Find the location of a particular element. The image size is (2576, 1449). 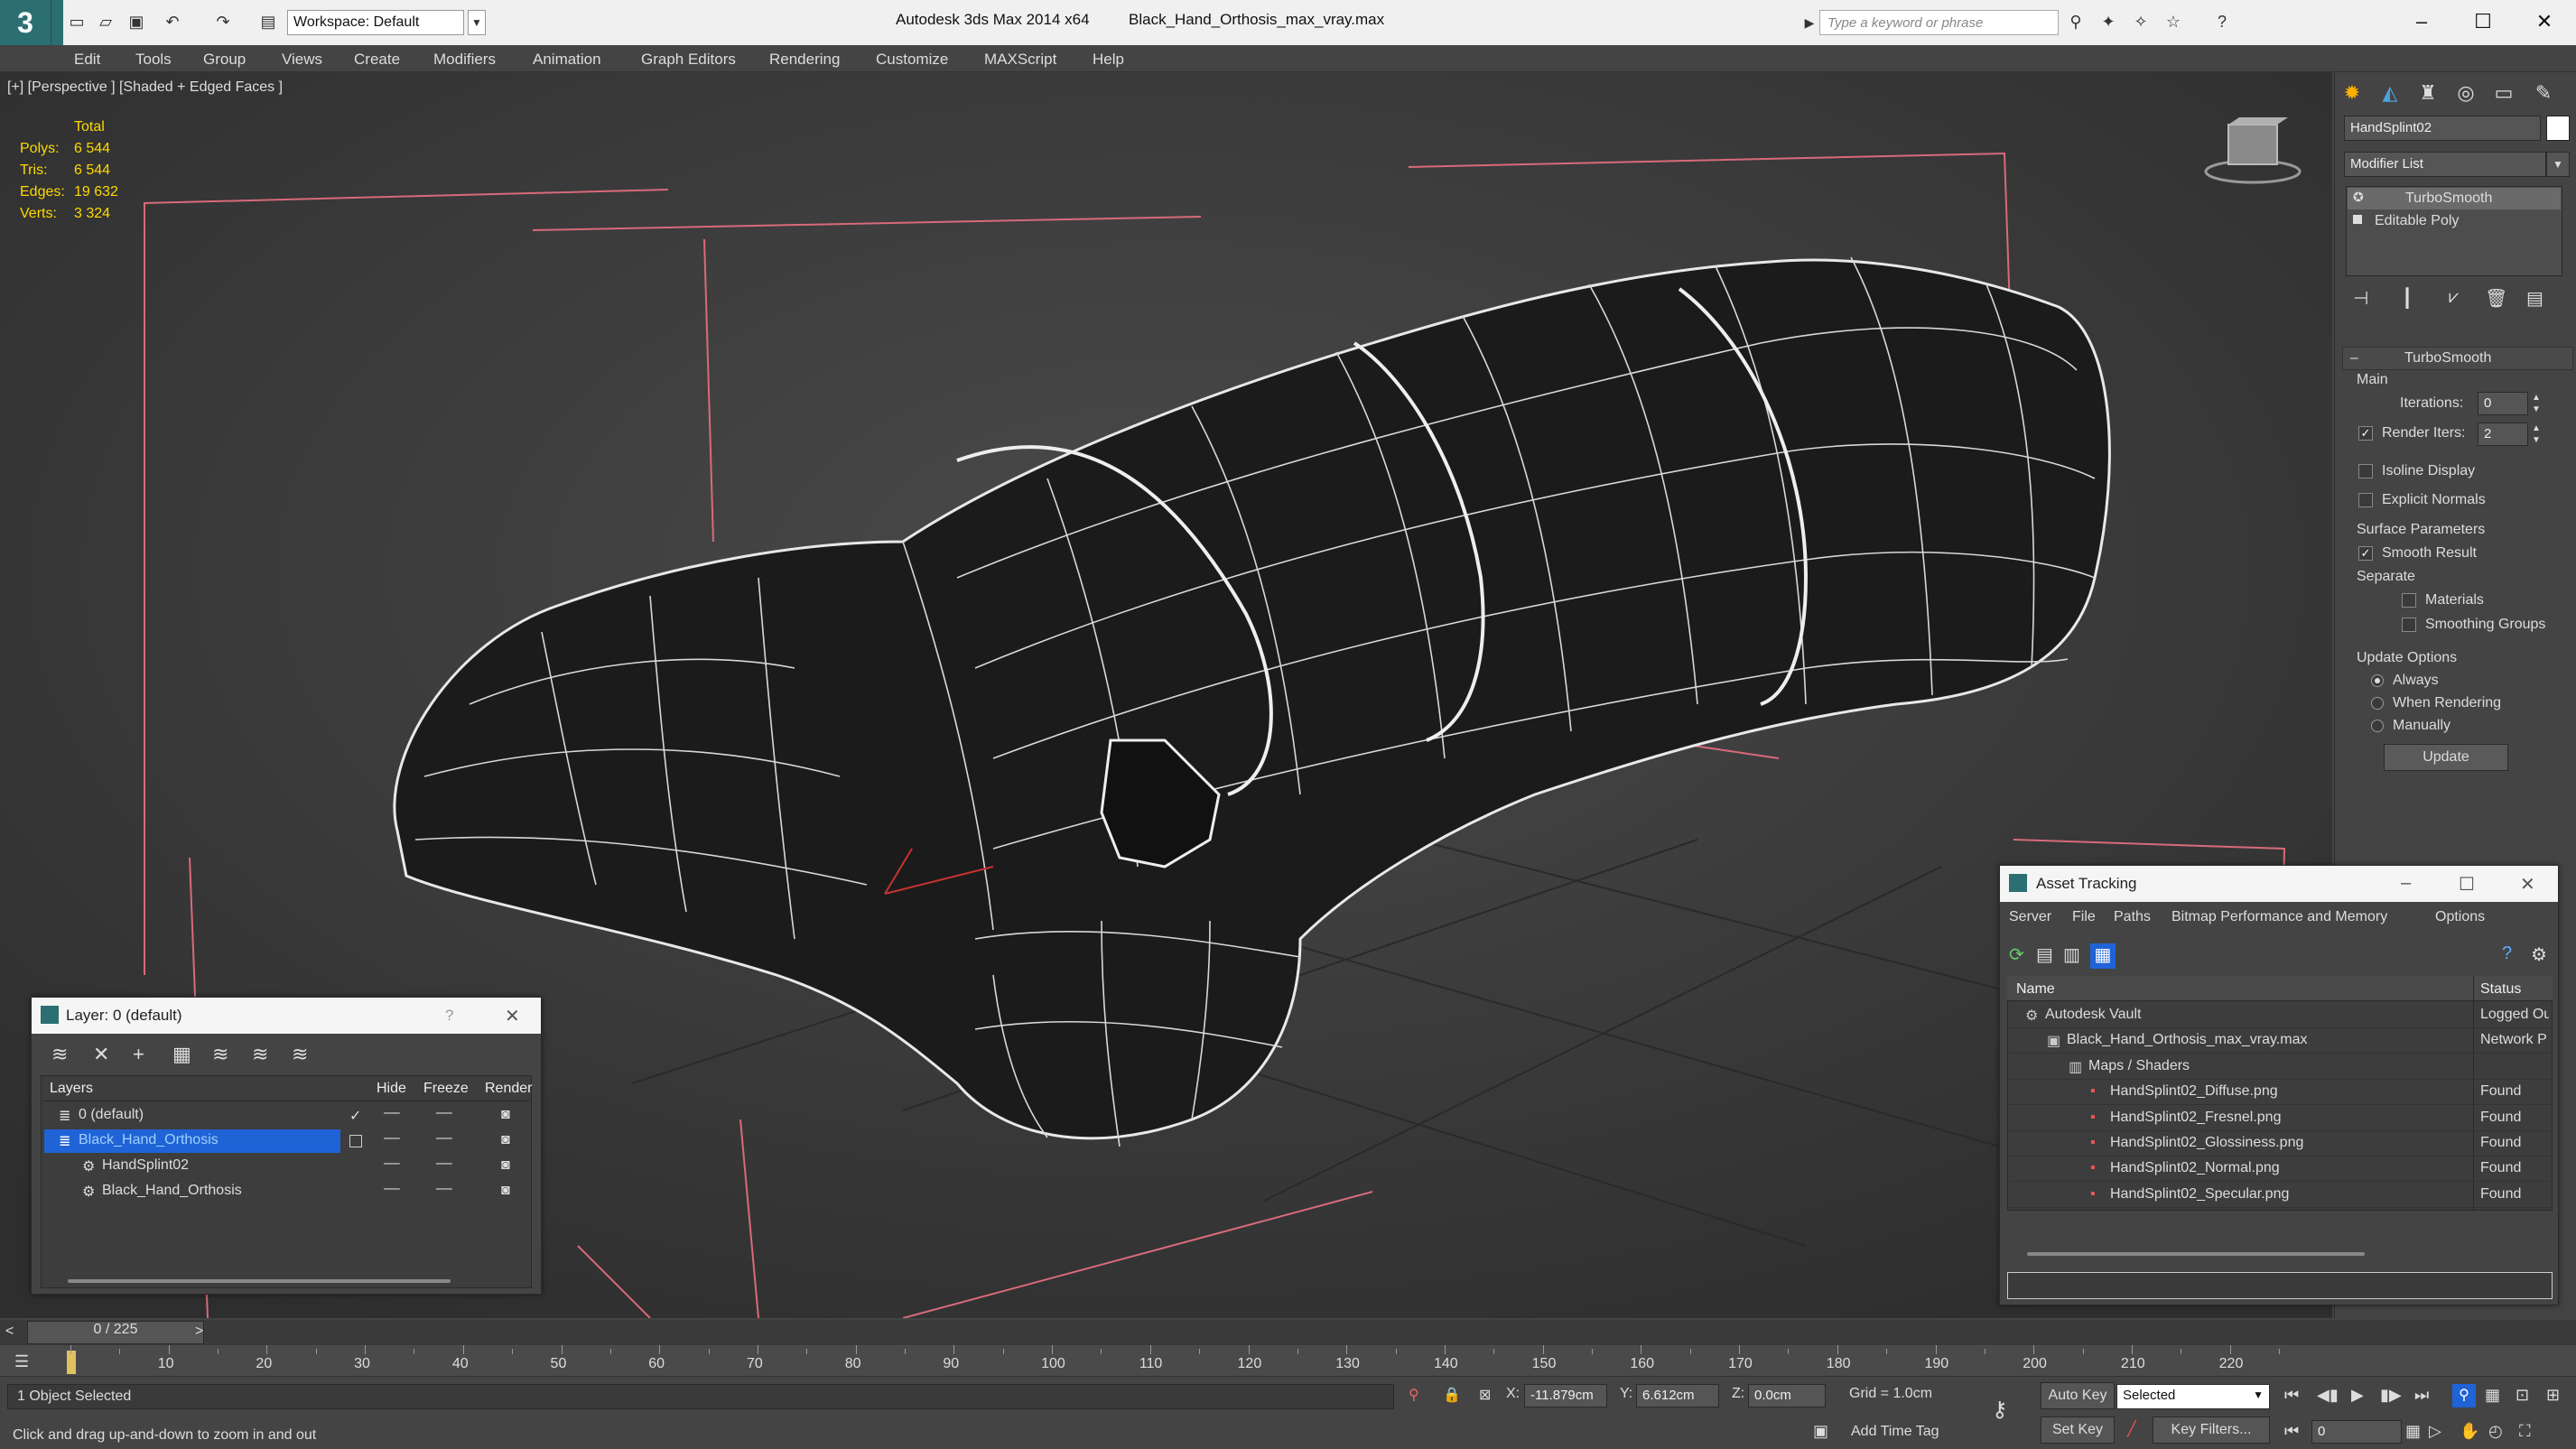

when-rendering-radio is located at coordinates (2377, 703).